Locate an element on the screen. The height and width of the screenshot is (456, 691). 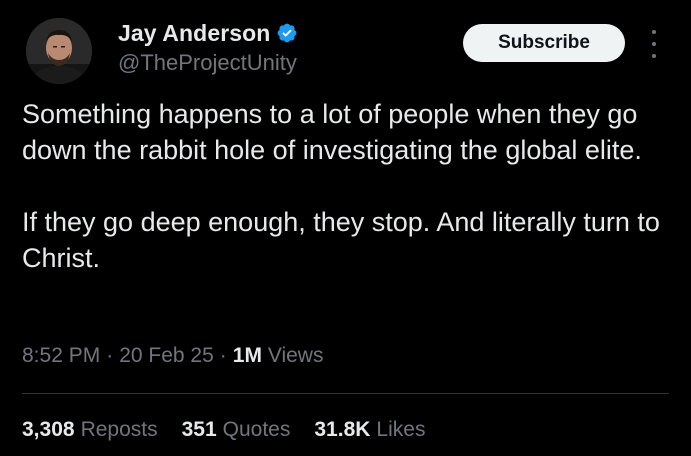
quotes-stat: 351 Quotes is located at coordinates (236, 430).